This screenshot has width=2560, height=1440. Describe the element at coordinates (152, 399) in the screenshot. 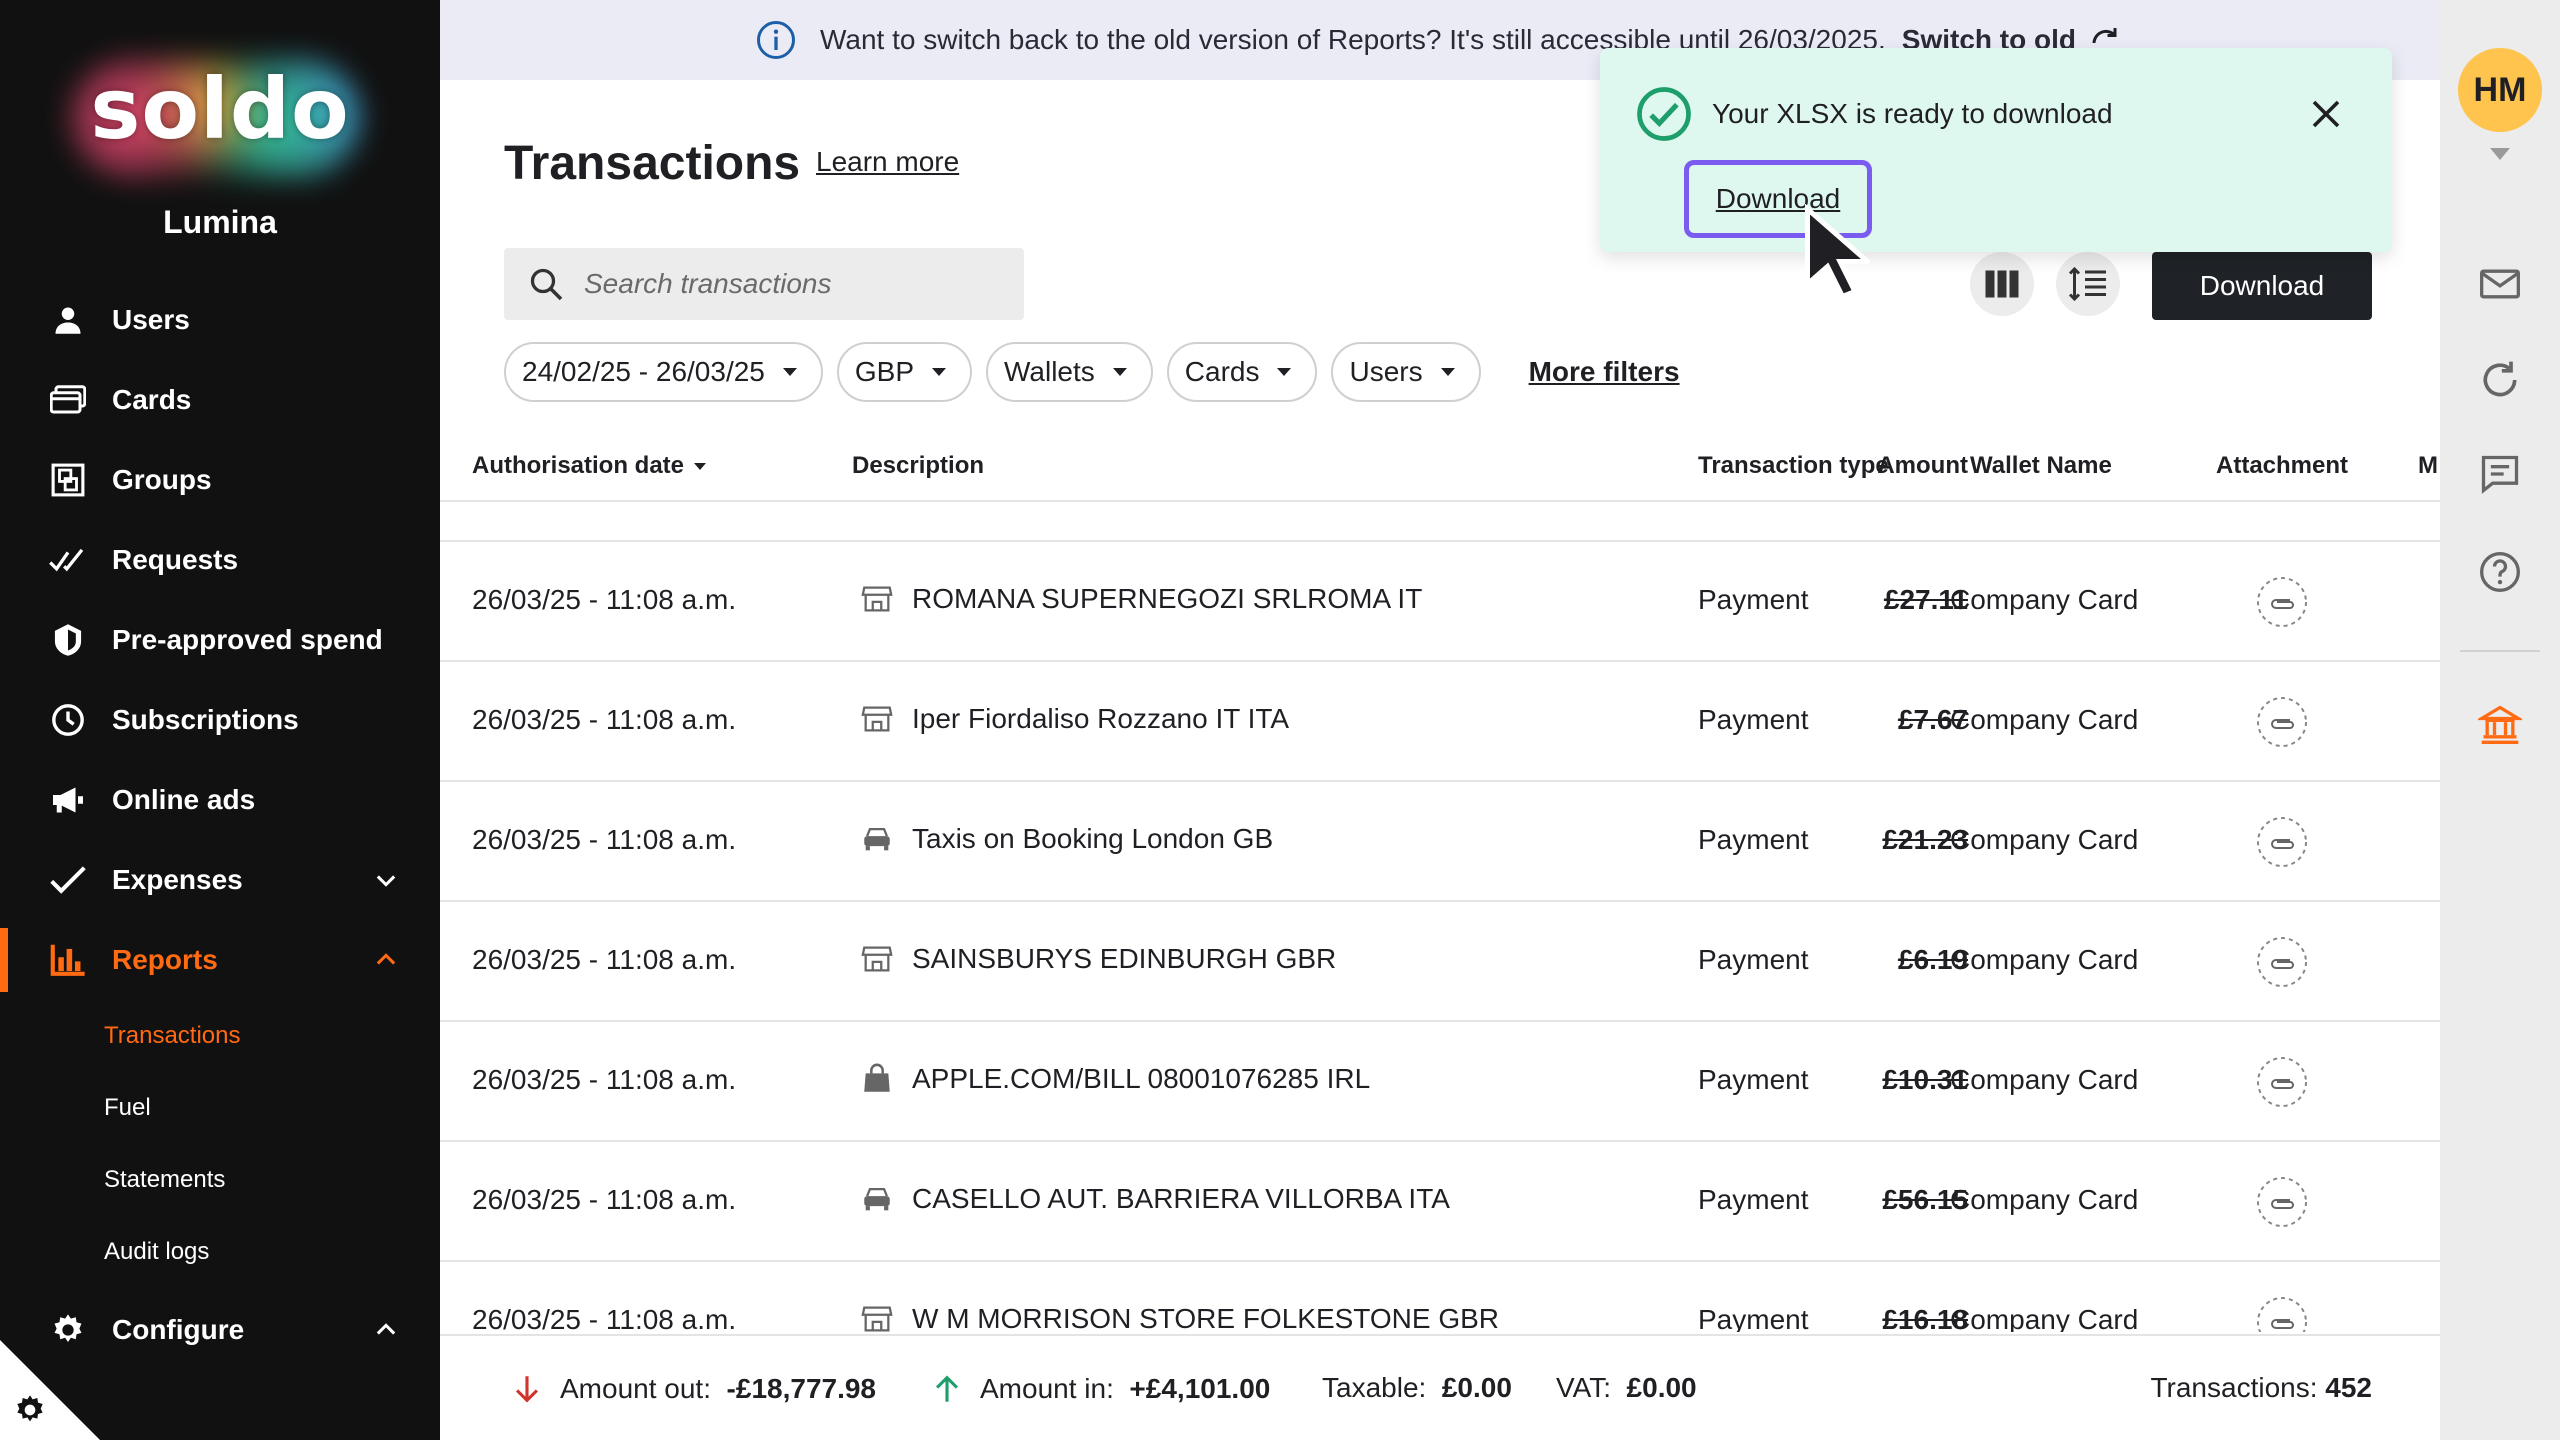

I see `sidebar-item-label: Cards` at that location.